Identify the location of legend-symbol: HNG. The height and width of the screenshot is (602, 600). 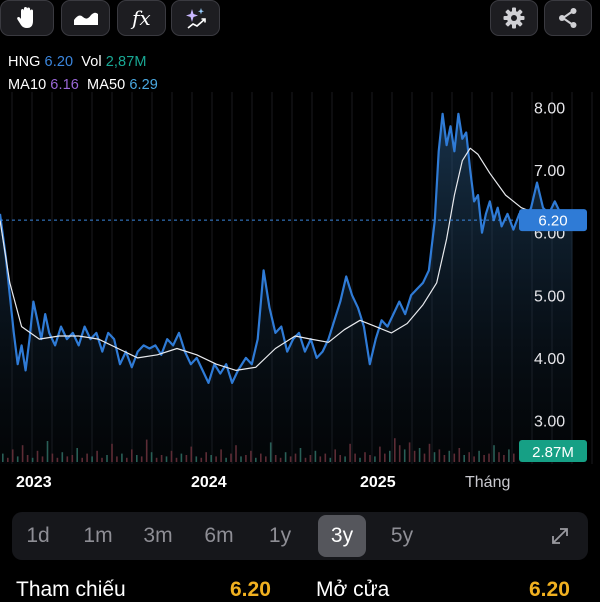
(24, 62).